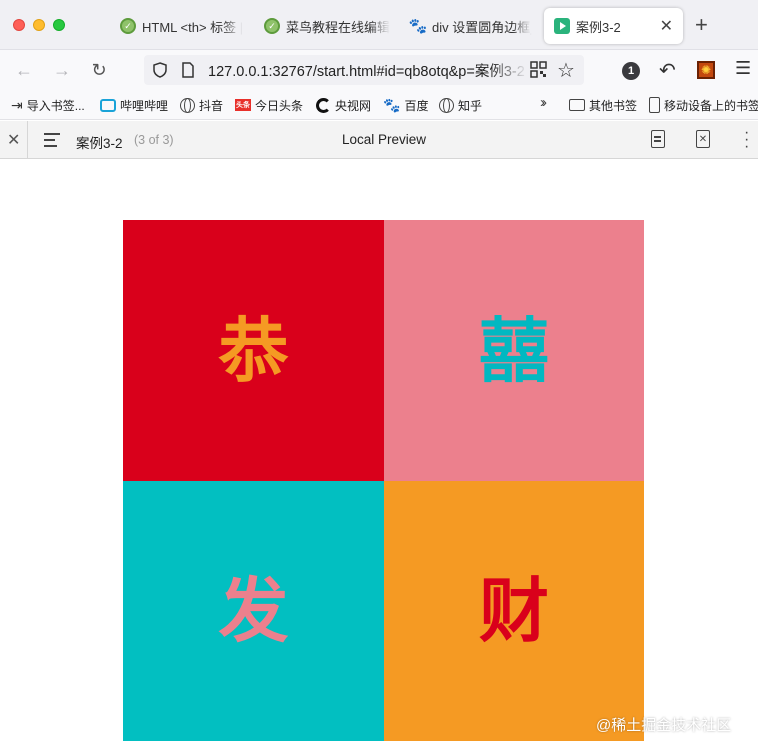  Describe the element at coordinates (416, 105) in the screenshot. I see `bookmark-label: 百度` at that location.